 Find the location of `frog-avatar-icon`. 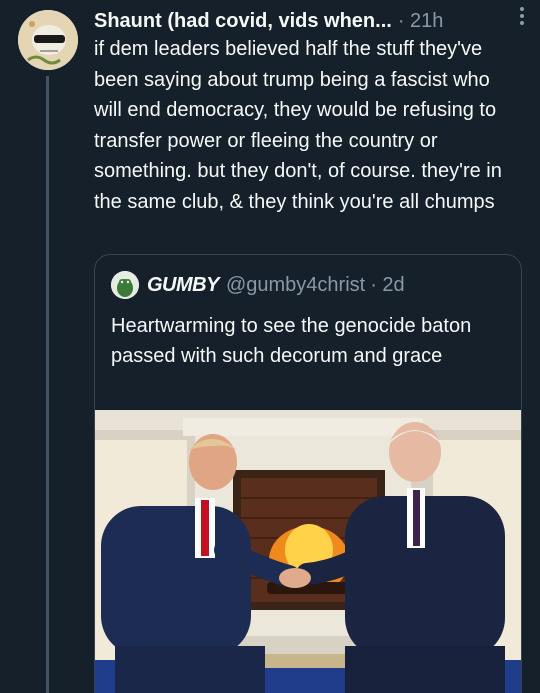

frog-avatar-icon is located at coordinates (125, 285).